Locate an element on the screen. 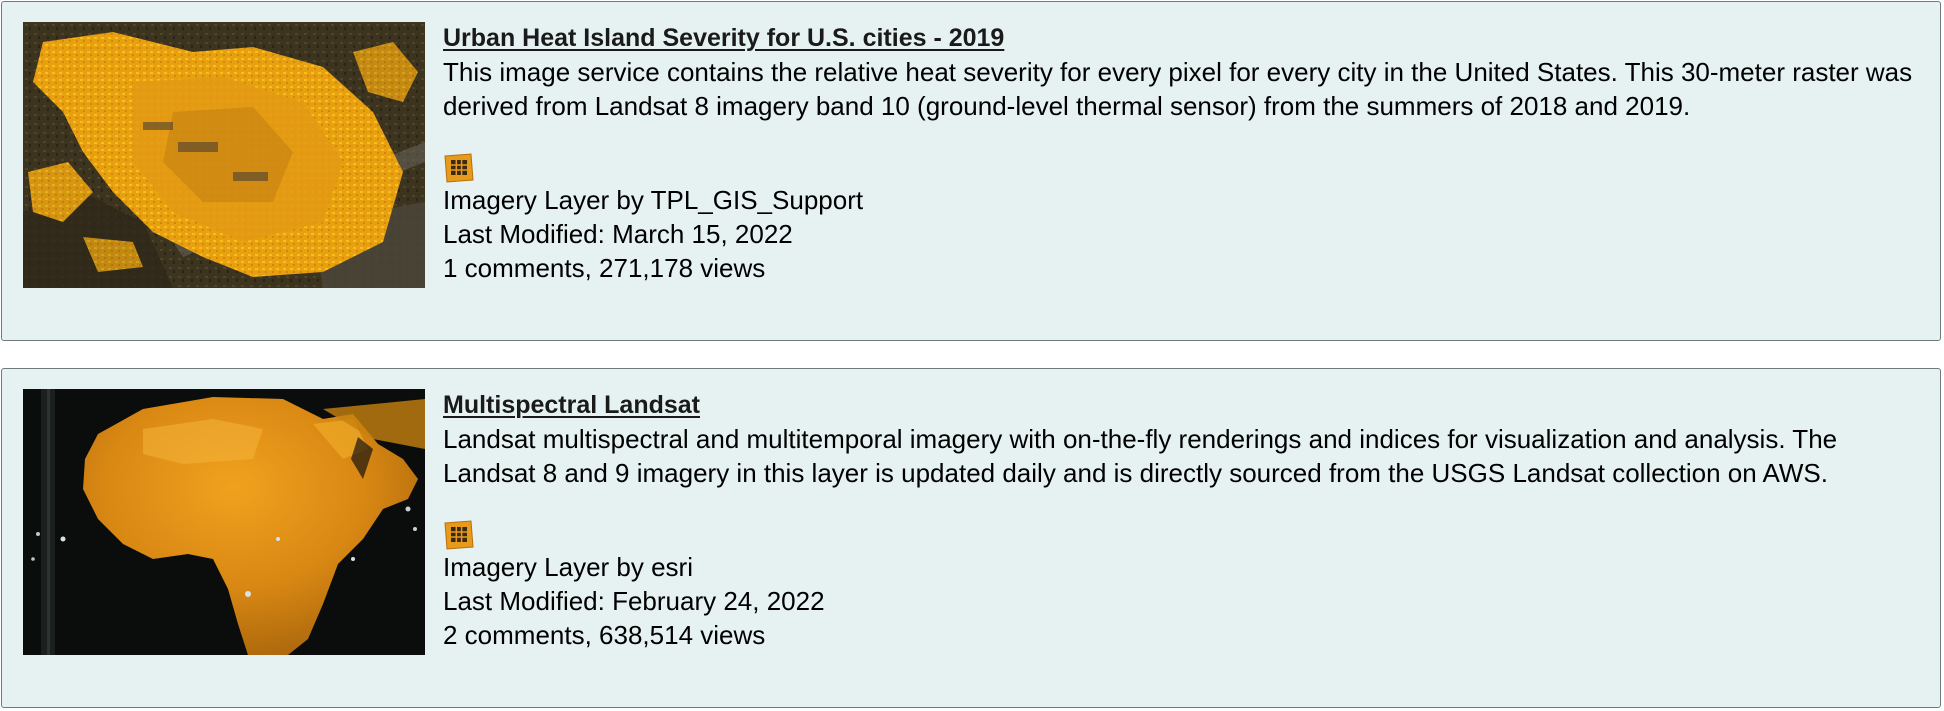 The width and height of the screenshot is (1944, 711). item-stats: 1 comments, 271,178 views is located at coordinates (604, 268).